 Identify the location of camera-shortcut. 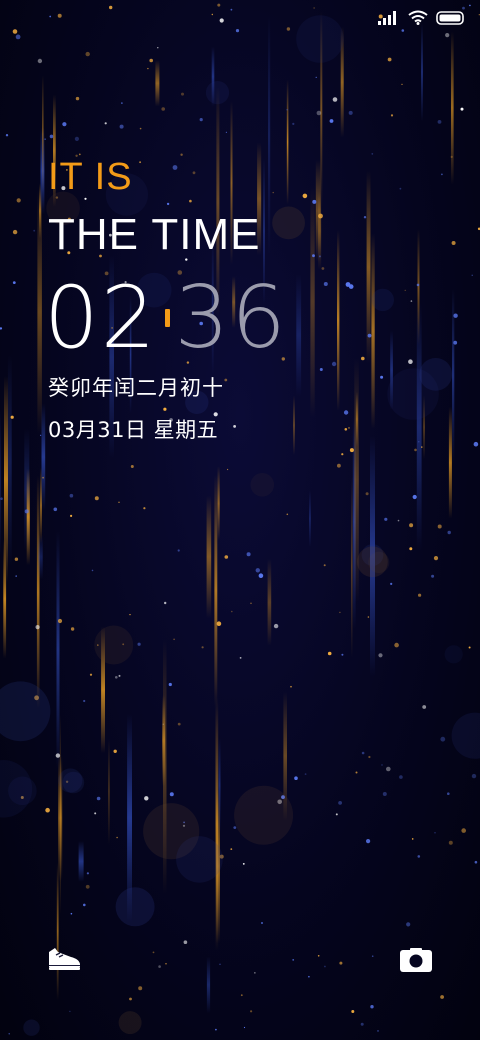
(416, 962).